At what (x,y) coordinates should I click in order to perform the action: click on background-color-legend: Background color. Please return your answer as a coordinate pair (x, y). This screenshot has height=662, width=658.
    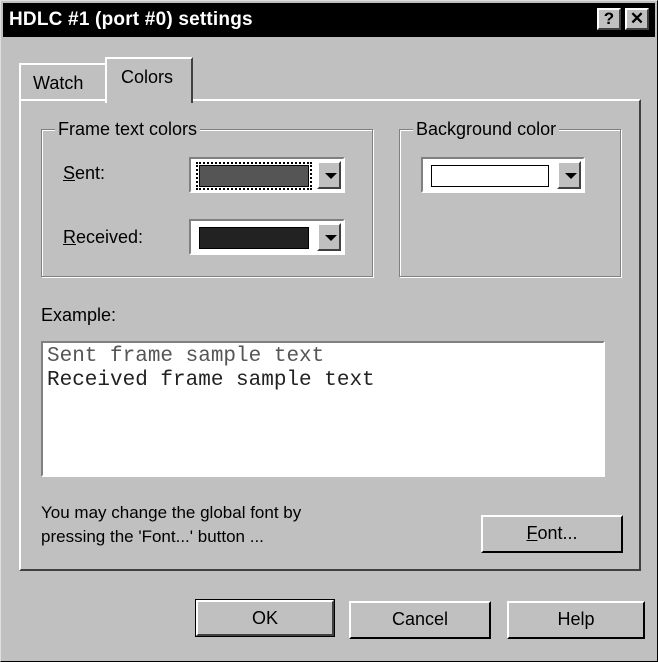
    Looking at the image, I should click on (486, 129).